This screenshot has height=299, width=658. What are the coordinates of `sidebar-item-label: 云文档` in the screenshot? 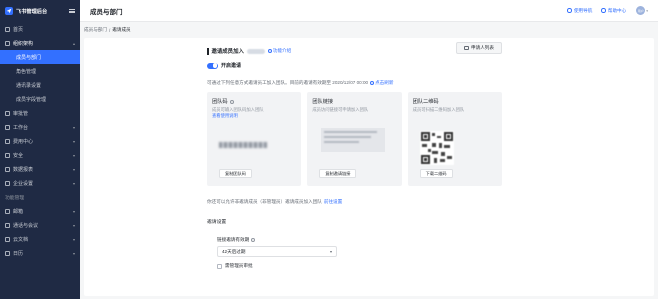 It's located at (21, 239).